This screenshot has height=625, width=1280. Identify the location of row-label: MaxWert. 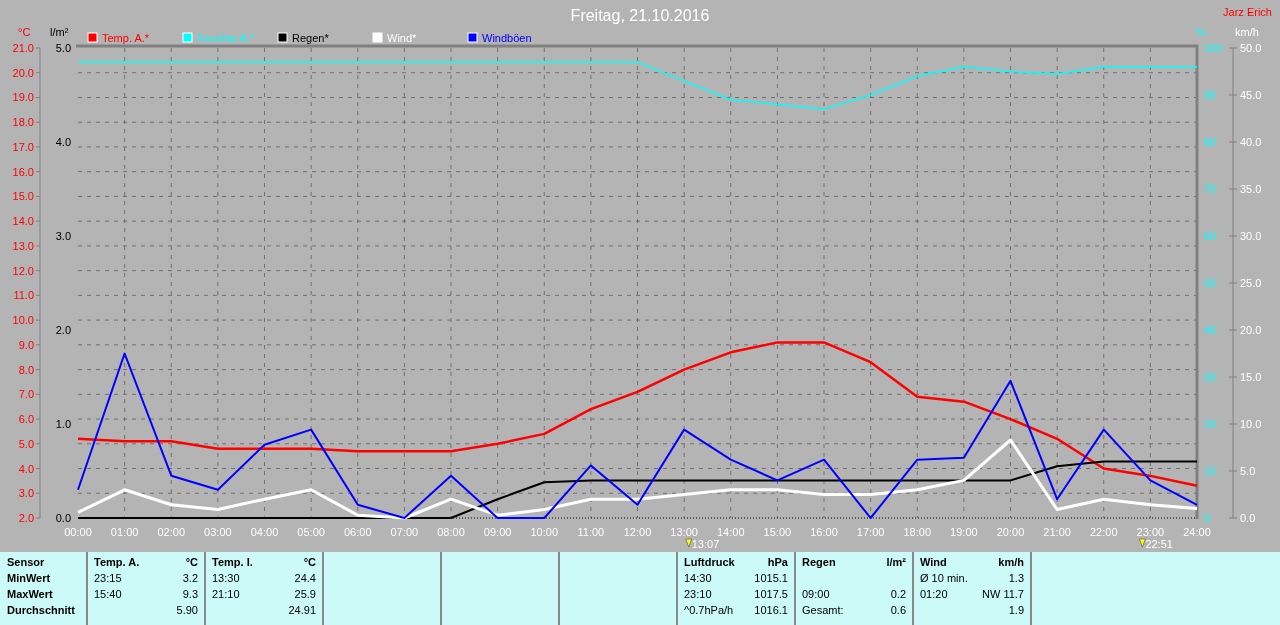
(30, 594).